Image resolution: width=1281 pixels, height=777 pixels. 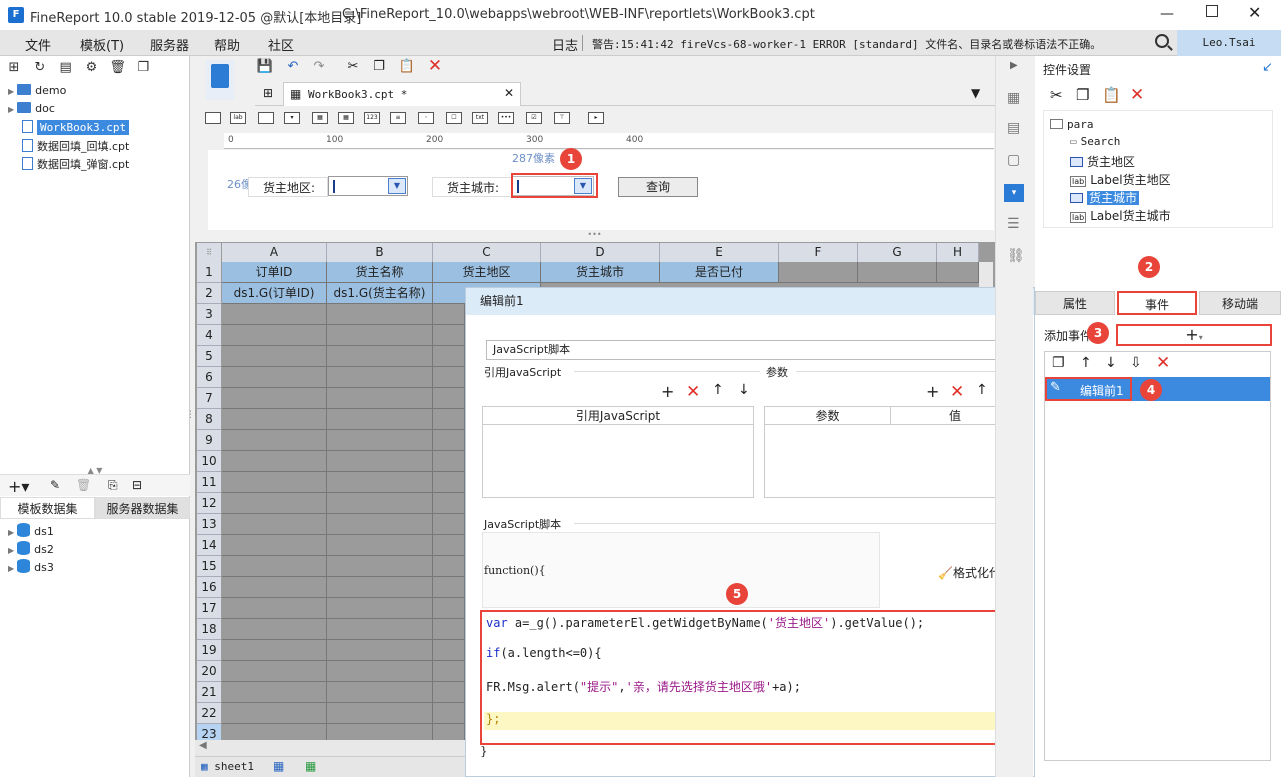 What do you see at coordinates (379, 67) in the screenshot?
I see `copy-icon: ❐` at bounding box center [379, 67].